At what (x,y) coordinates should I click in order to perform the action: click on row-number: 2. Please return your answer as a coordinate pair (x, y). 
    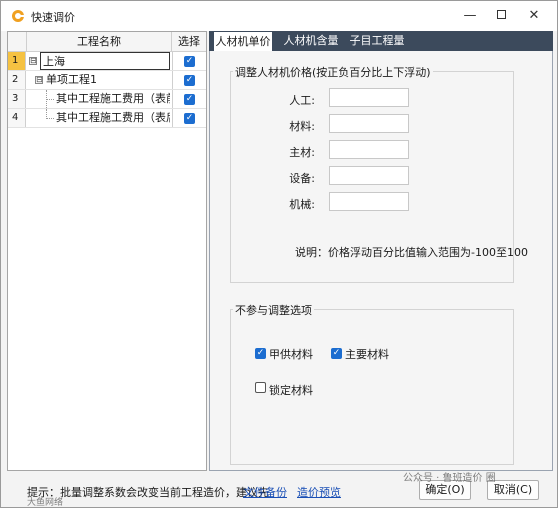
    Looking at the image, I should click on (17, 80).